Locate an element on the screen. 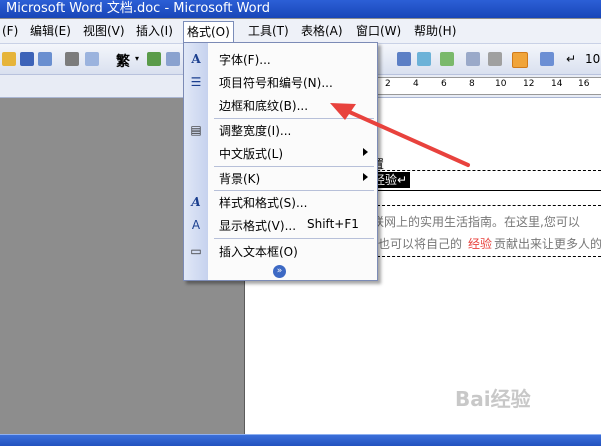 This screenshot has height=446, width=601. red-arrow-annotation is located at coordinates (400, 135).